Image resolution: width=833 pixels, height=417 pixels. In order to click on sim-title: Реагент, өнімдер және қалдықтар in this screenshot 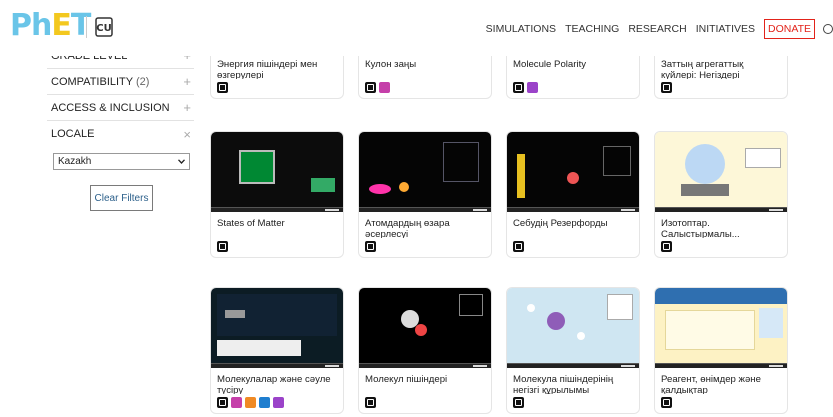, I will do `click(711, 384)`.